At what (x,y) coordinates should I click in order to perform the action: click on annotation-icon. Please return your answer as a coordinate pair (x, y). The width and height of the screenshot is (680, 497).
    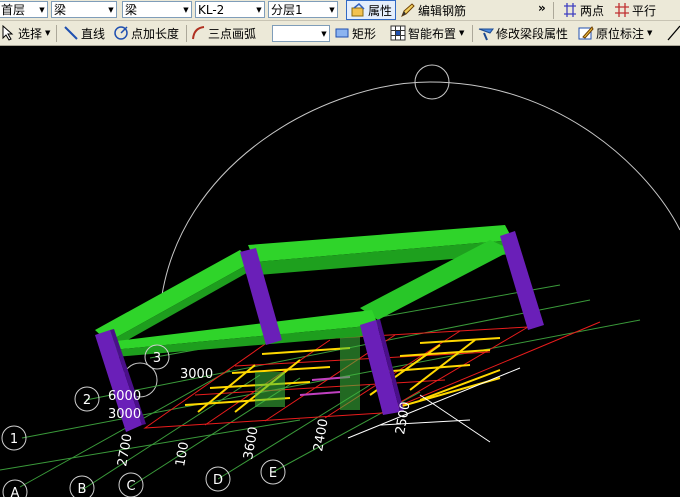
    Looking at the image, I should click on (586, 33).